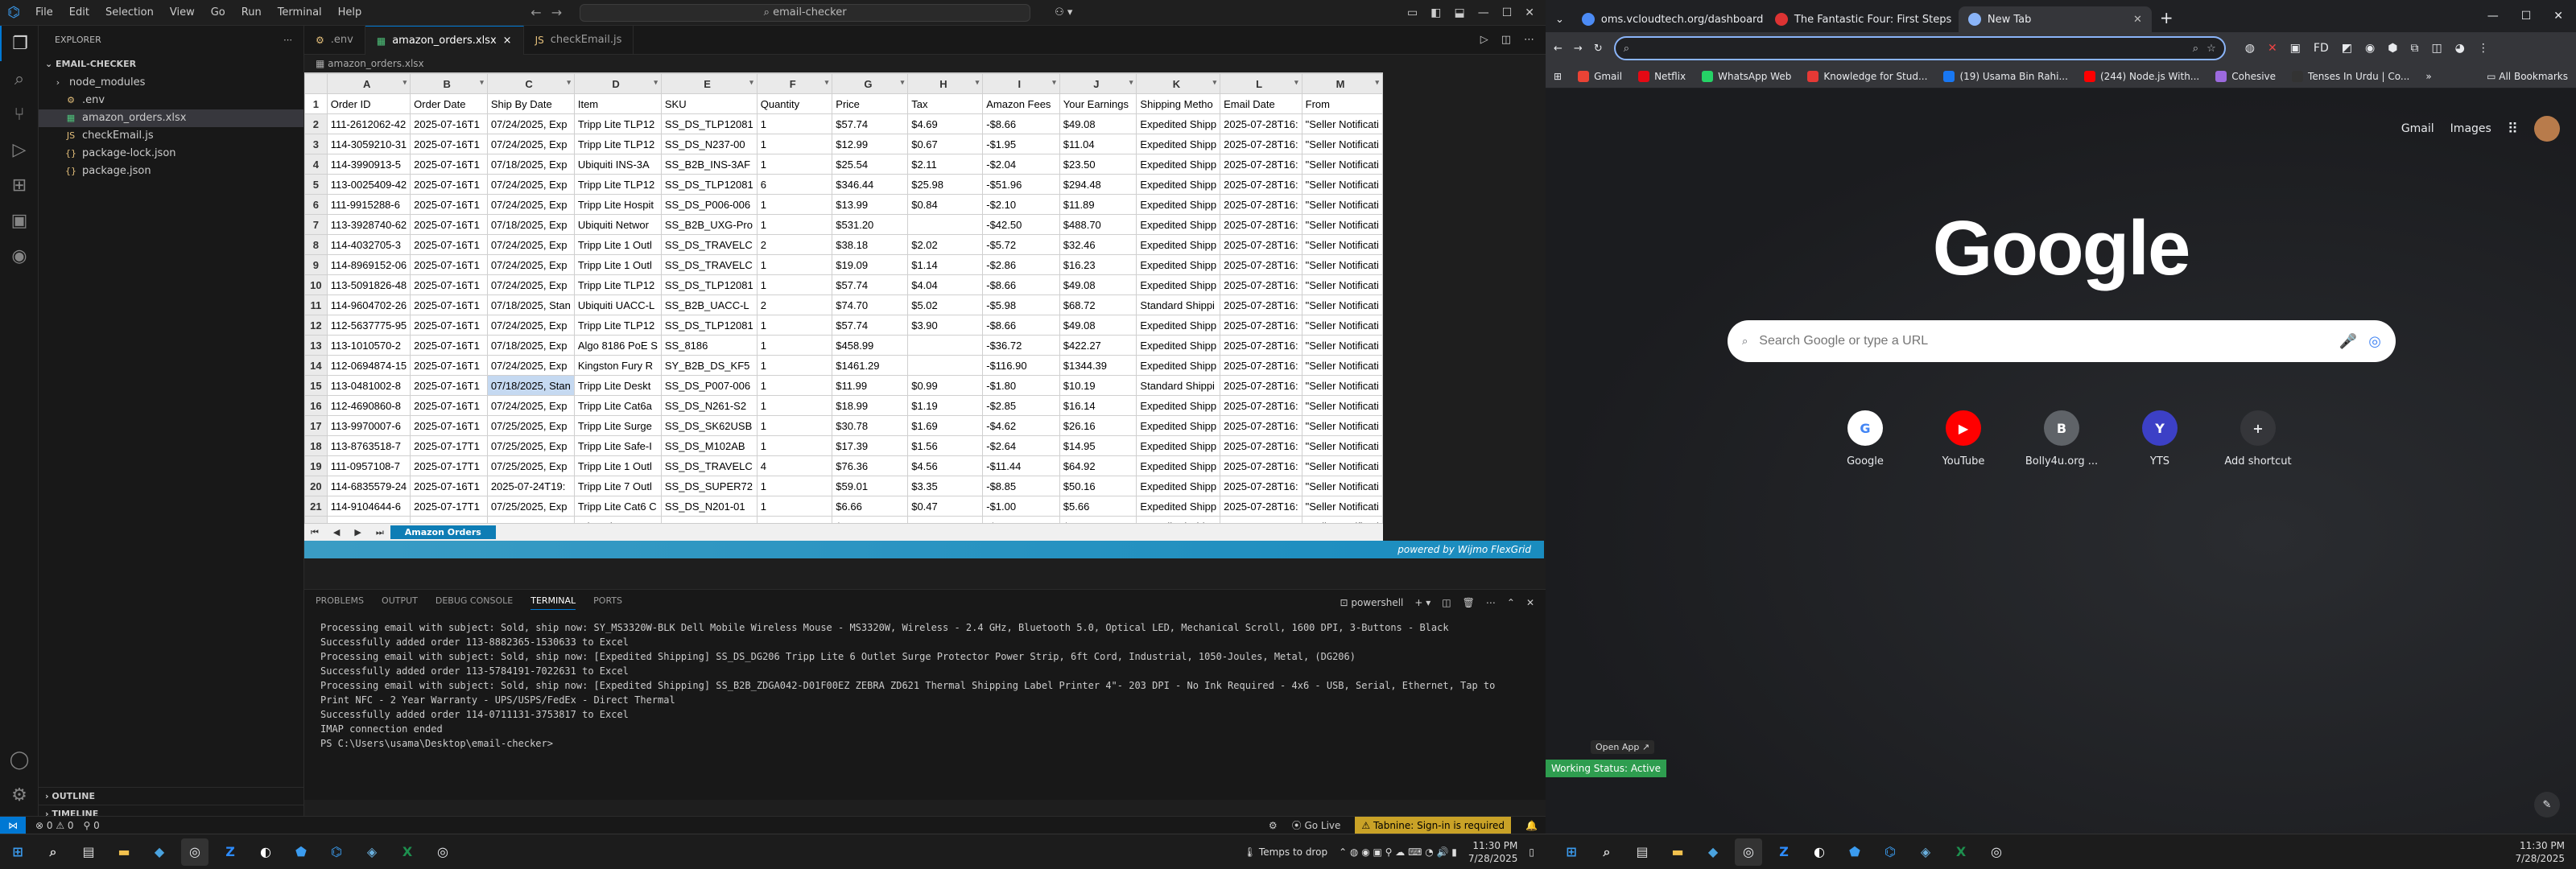 The height and width of the screenshot is (869, 2576). Describe the element at coordinates (2137, 20) in the screenshot. I see `close-tab-icon: ✕` at that location.